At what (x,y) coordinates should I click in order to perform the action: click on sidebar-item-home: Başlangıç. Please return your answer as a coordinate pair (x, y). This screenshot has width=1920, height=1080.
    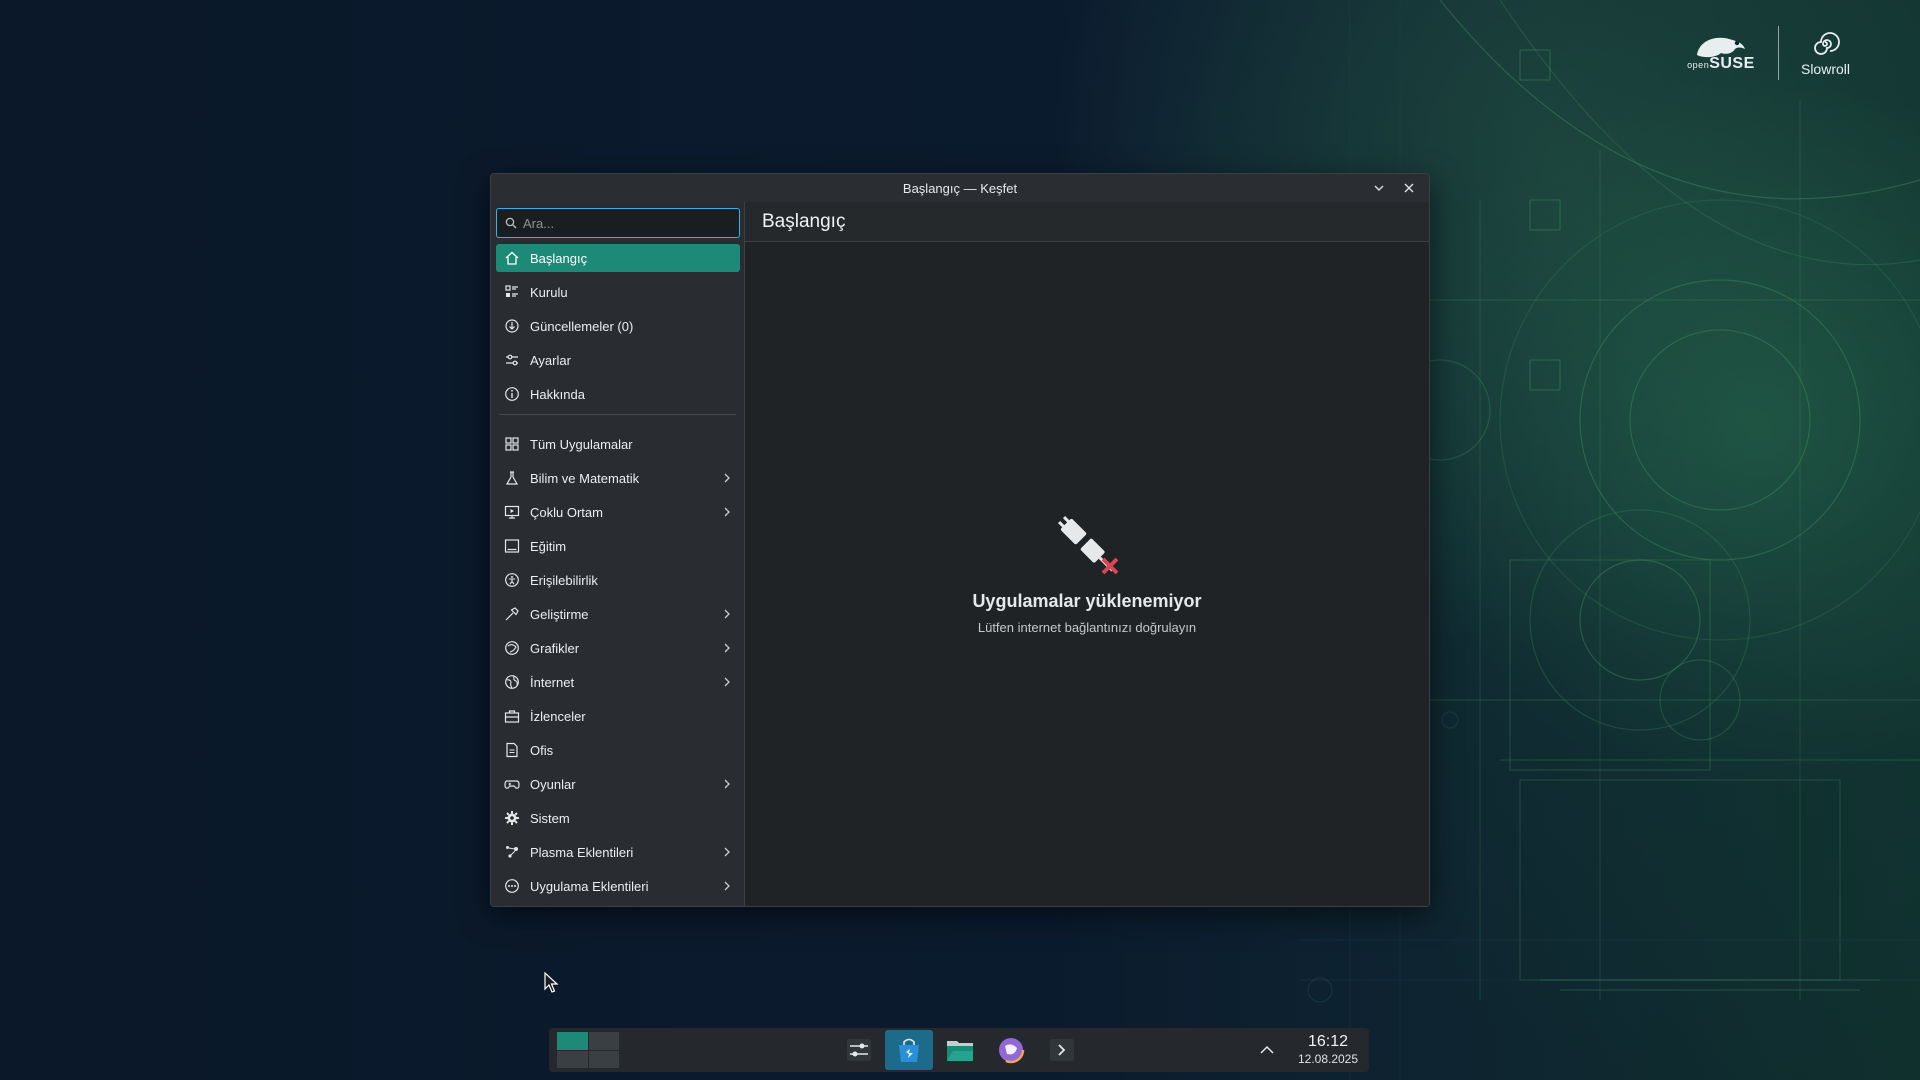
    Looking at the image, I should click on (618, 258).